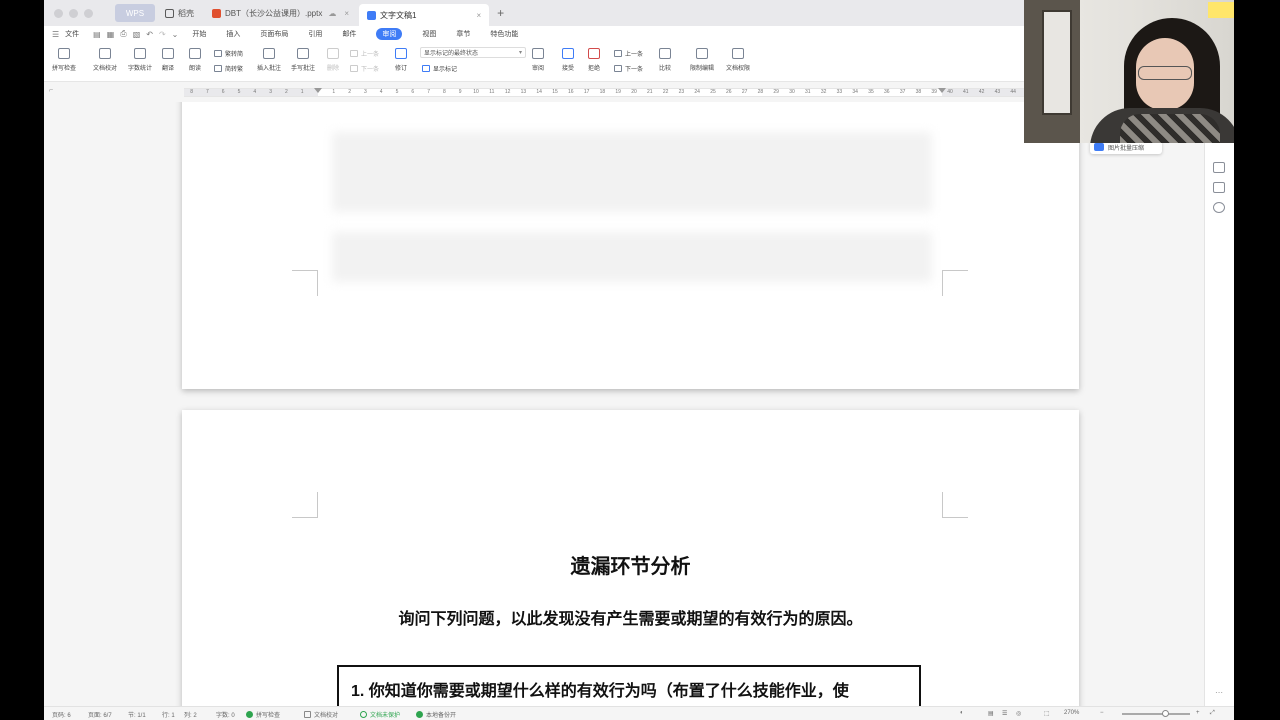 The width and height of the screenshot is (1280, 720). I want to click on preview-icon: ▧, so click(137, 34).